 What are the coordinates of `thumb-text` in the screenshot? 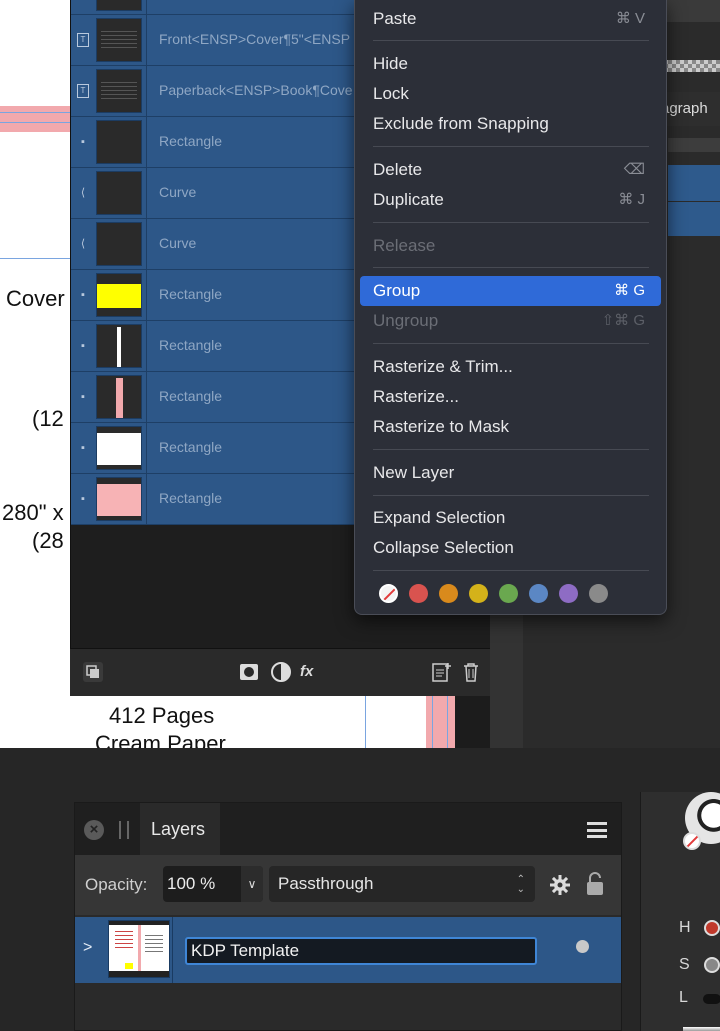 It's located at (124, 941).